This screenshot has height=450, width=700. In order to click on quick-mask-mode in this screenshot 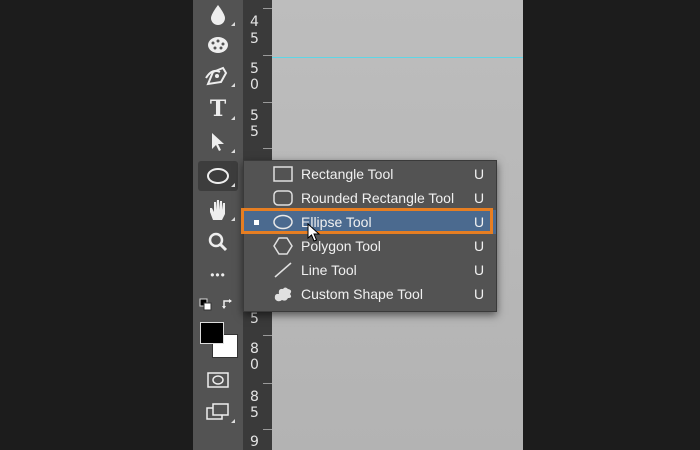, I will do `click(218, 380)`.